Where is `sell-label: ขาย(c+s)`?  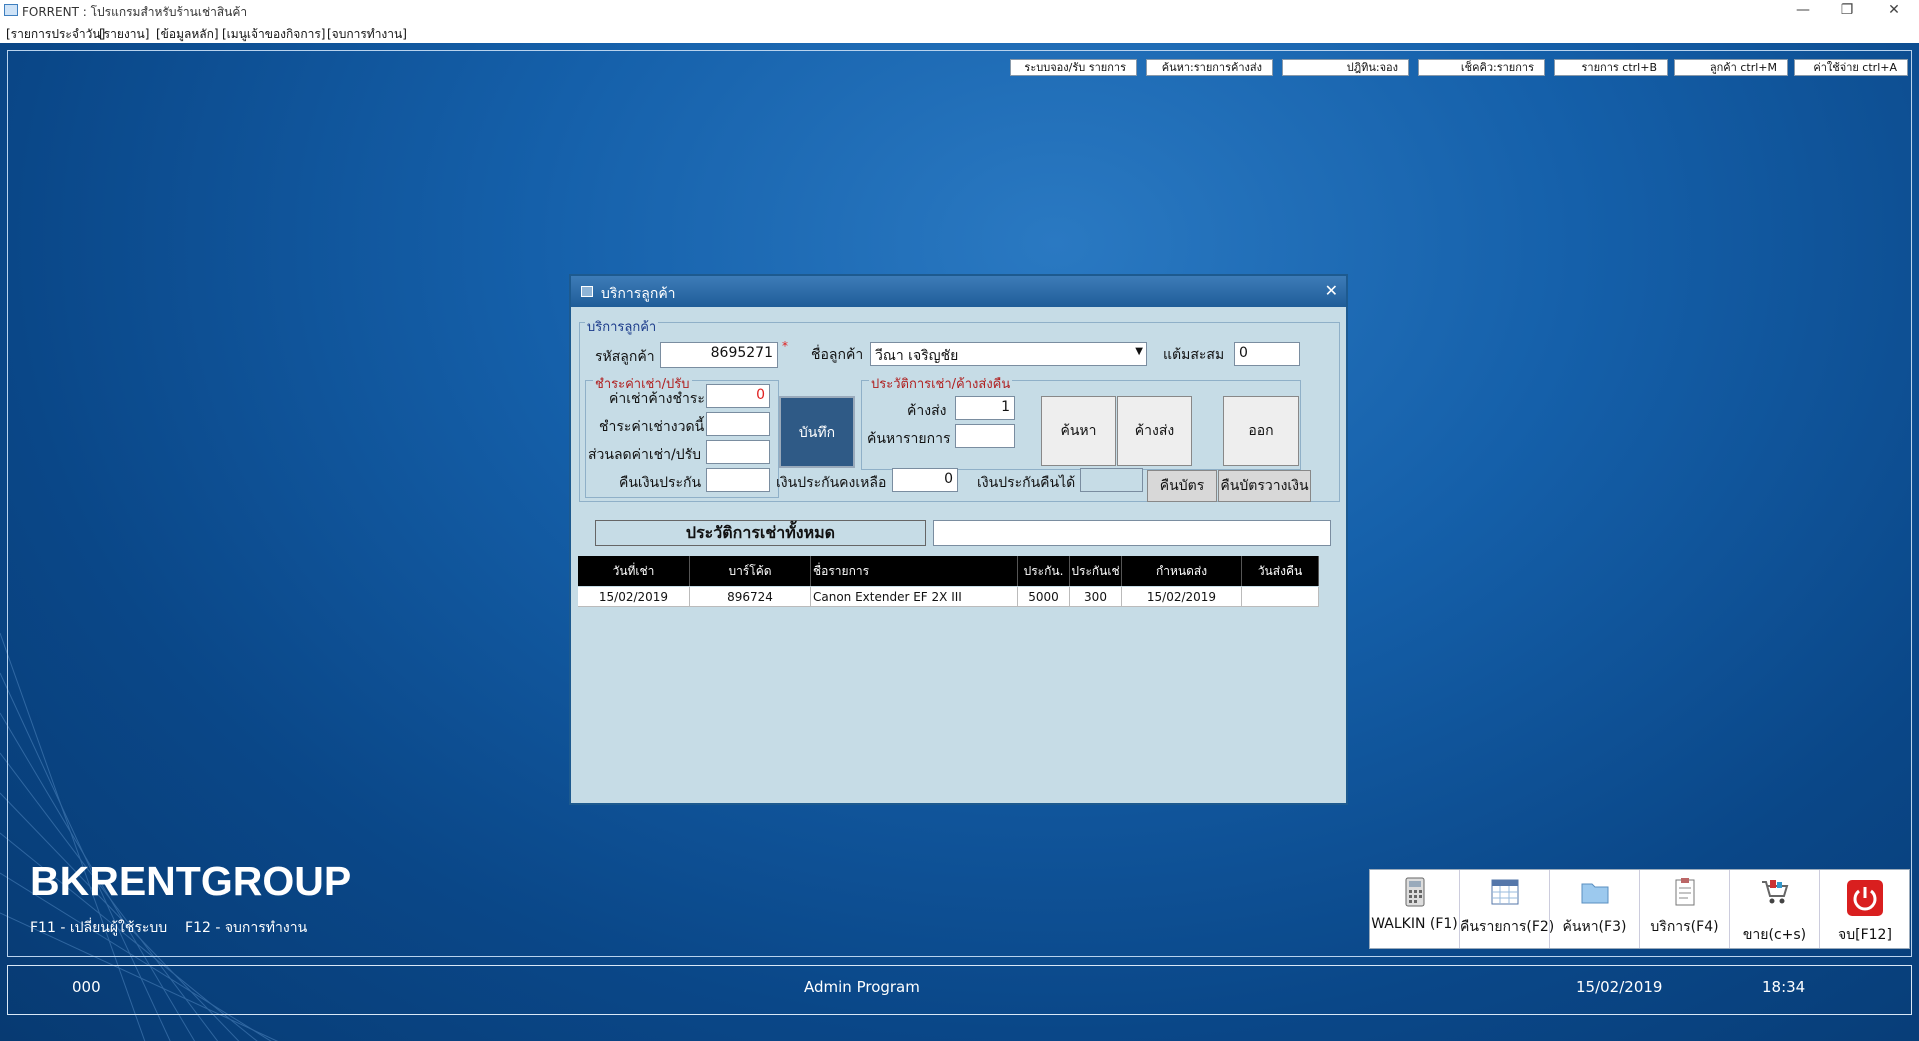 sell-label: ขาย(c+s) is located at coordinates (1774, 935).